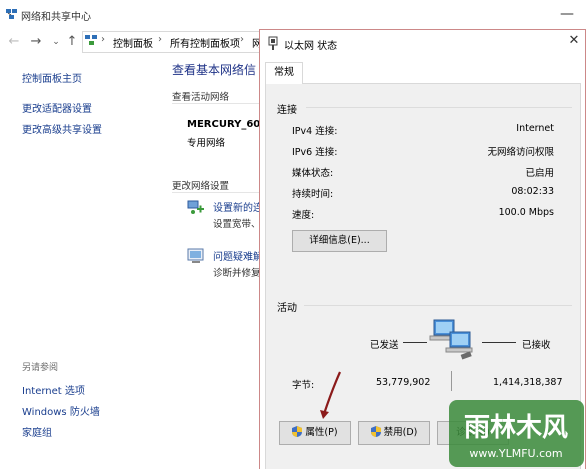  What do you see at coordinates (313, 194) in the screenshot?
I see `duration-label: 持续时间:` at bounding box center [313, 194].